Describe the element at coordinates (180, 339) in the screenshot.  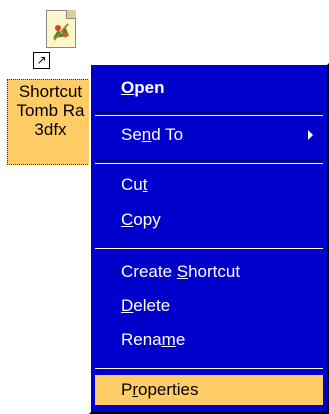
I see `menu-item-label: e` at that location.